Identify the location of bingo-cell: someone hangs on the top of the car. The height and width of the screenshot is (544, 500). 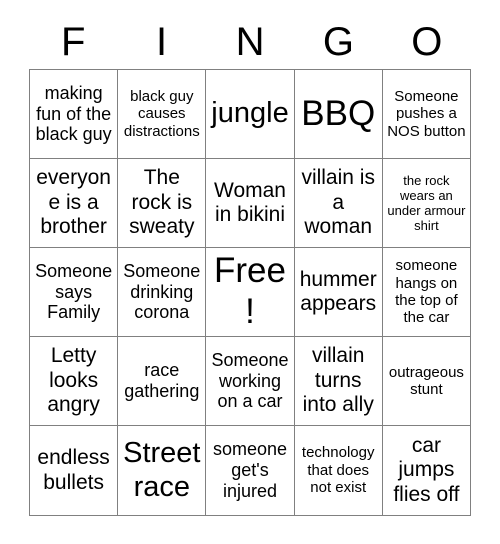
(427, 292).